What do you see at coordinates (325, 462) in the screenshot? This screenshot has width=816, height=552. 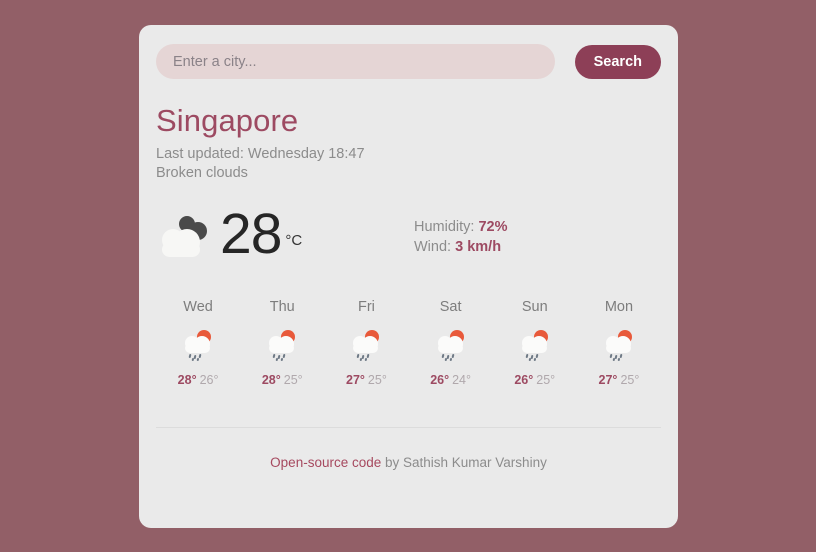 I see `open-source-code-link: Open-source code` at bounding box center [325, 462].